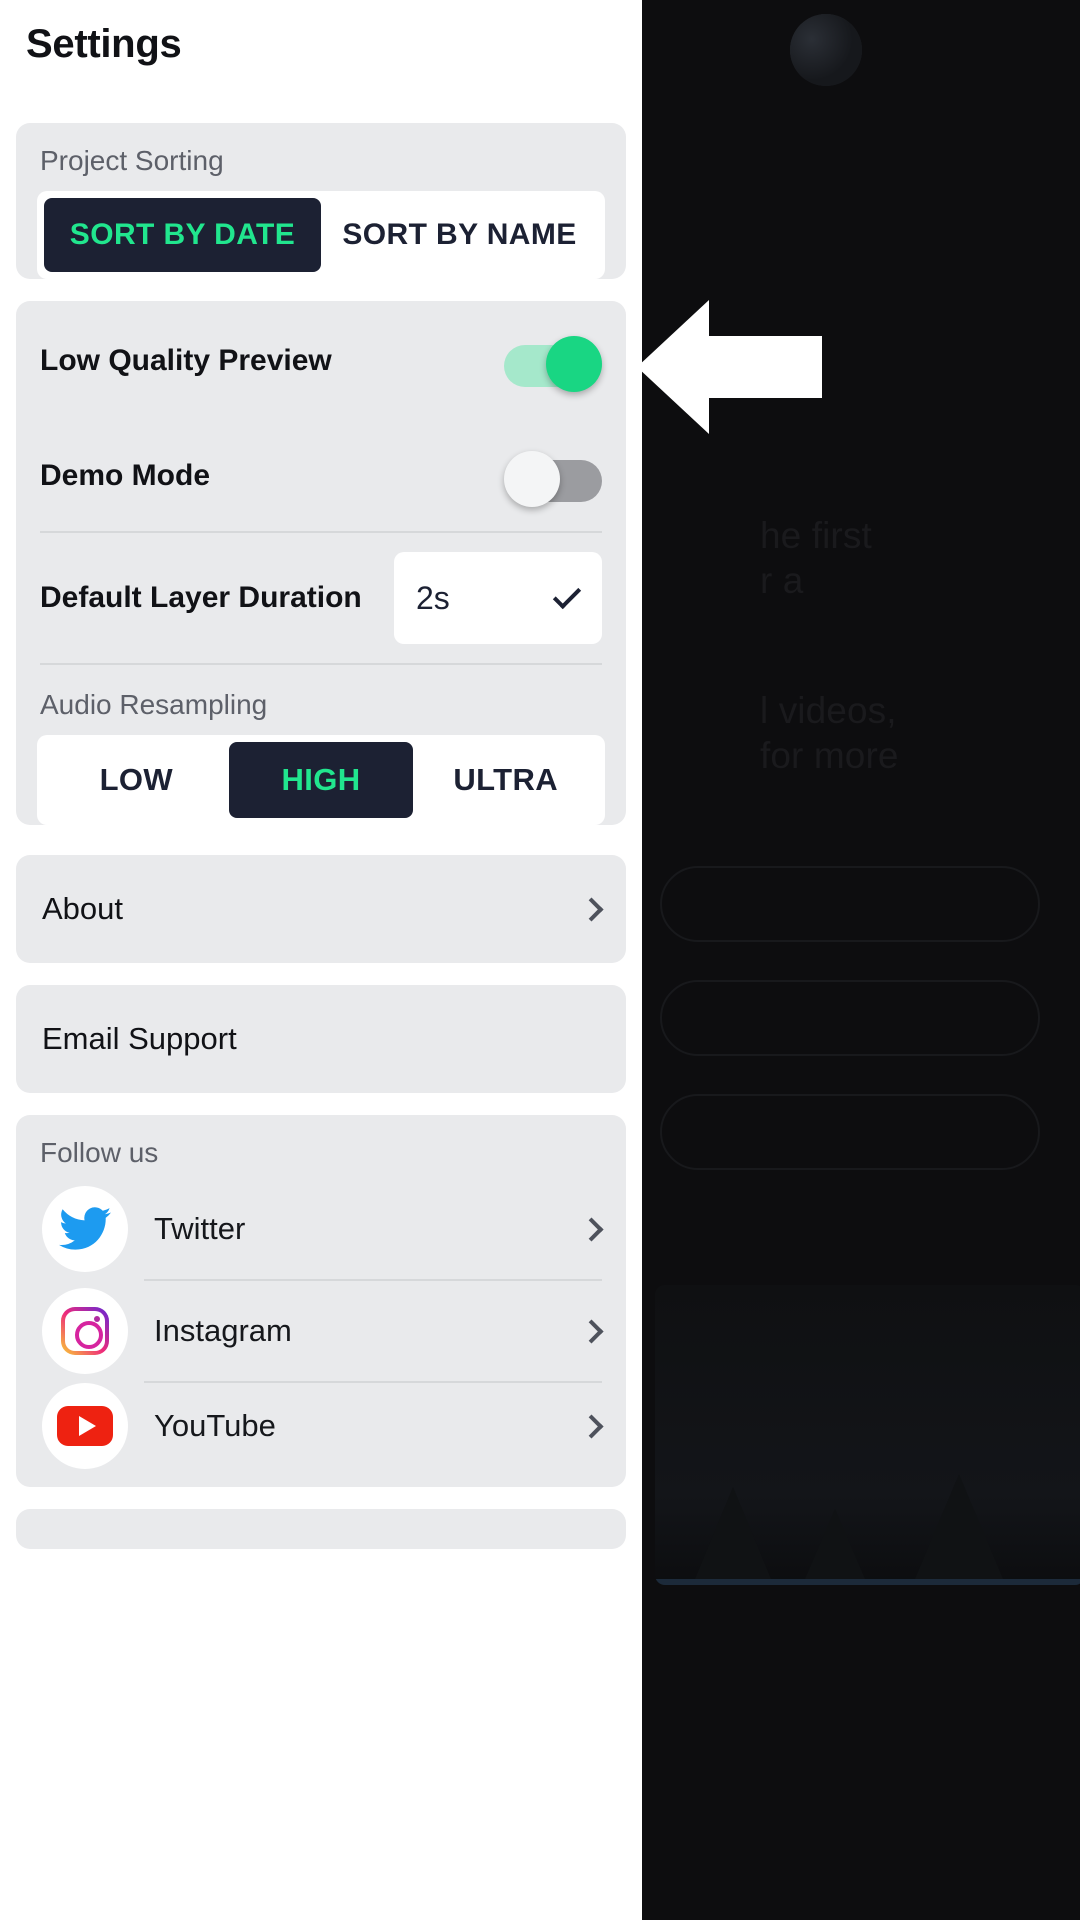 Image resolution: width=1080 pixels, height=1920 pixels. I want to click on low-quality-preview-row: Low Quality Preview, so click(321, 361).